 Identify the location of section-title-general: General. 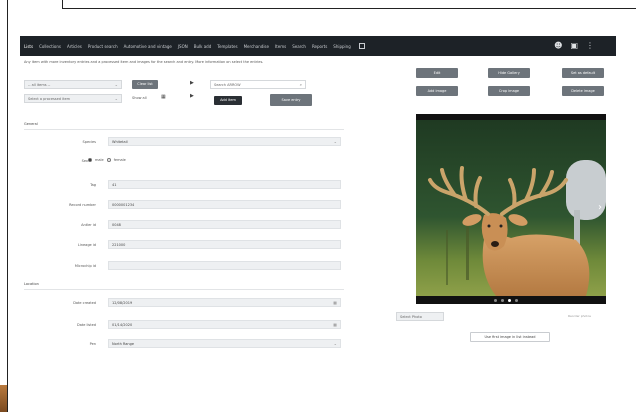
(31, 124).